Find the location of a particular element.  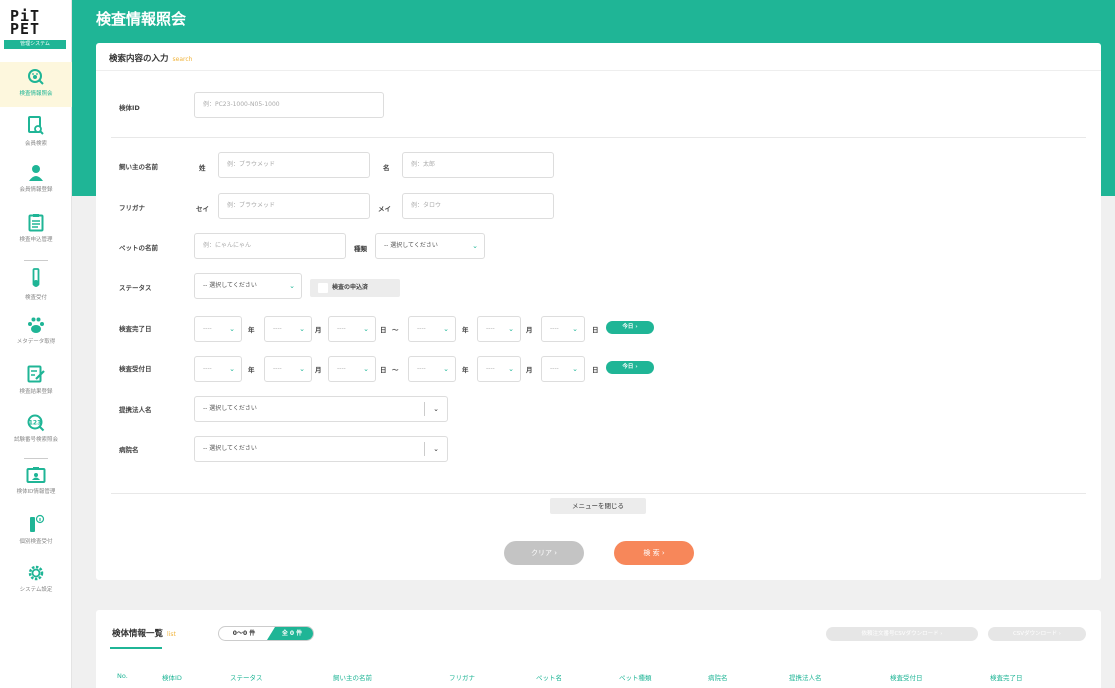

sidebar-item-label: 検査受付 is located at coordinates (35, 298).